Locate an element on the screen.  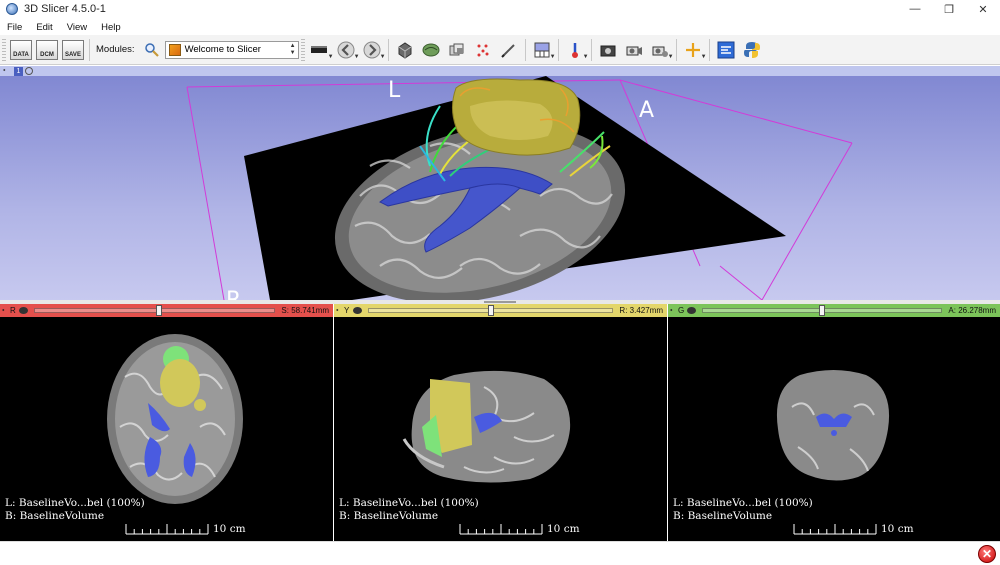
green-slice-controller: ⬩ G A: 26.278mm is located at coordinates (834, 310).